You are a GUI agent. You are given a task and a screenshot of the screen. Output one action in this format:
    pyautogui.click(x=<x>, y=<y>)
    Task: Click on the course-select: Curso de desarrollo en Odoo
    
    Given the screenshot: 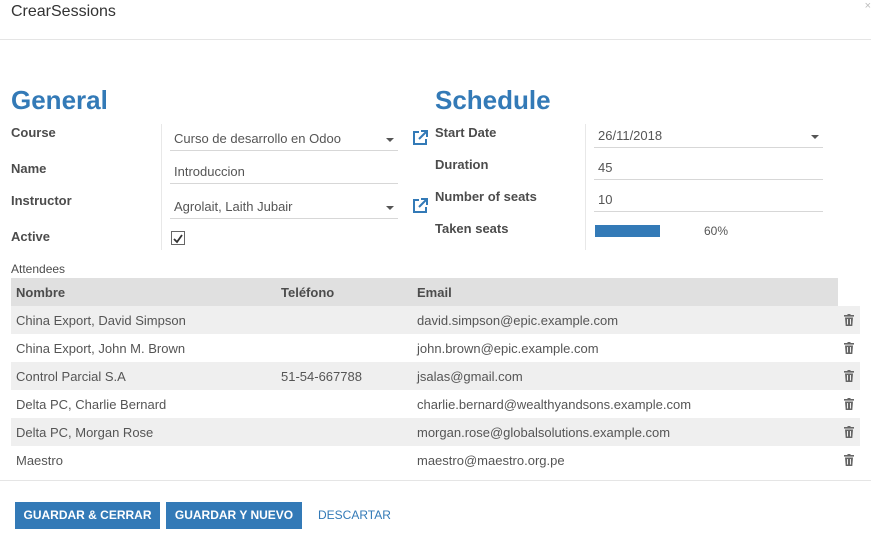 What is the action you would take?
    pyautogui.click(x=284, y=139)
    